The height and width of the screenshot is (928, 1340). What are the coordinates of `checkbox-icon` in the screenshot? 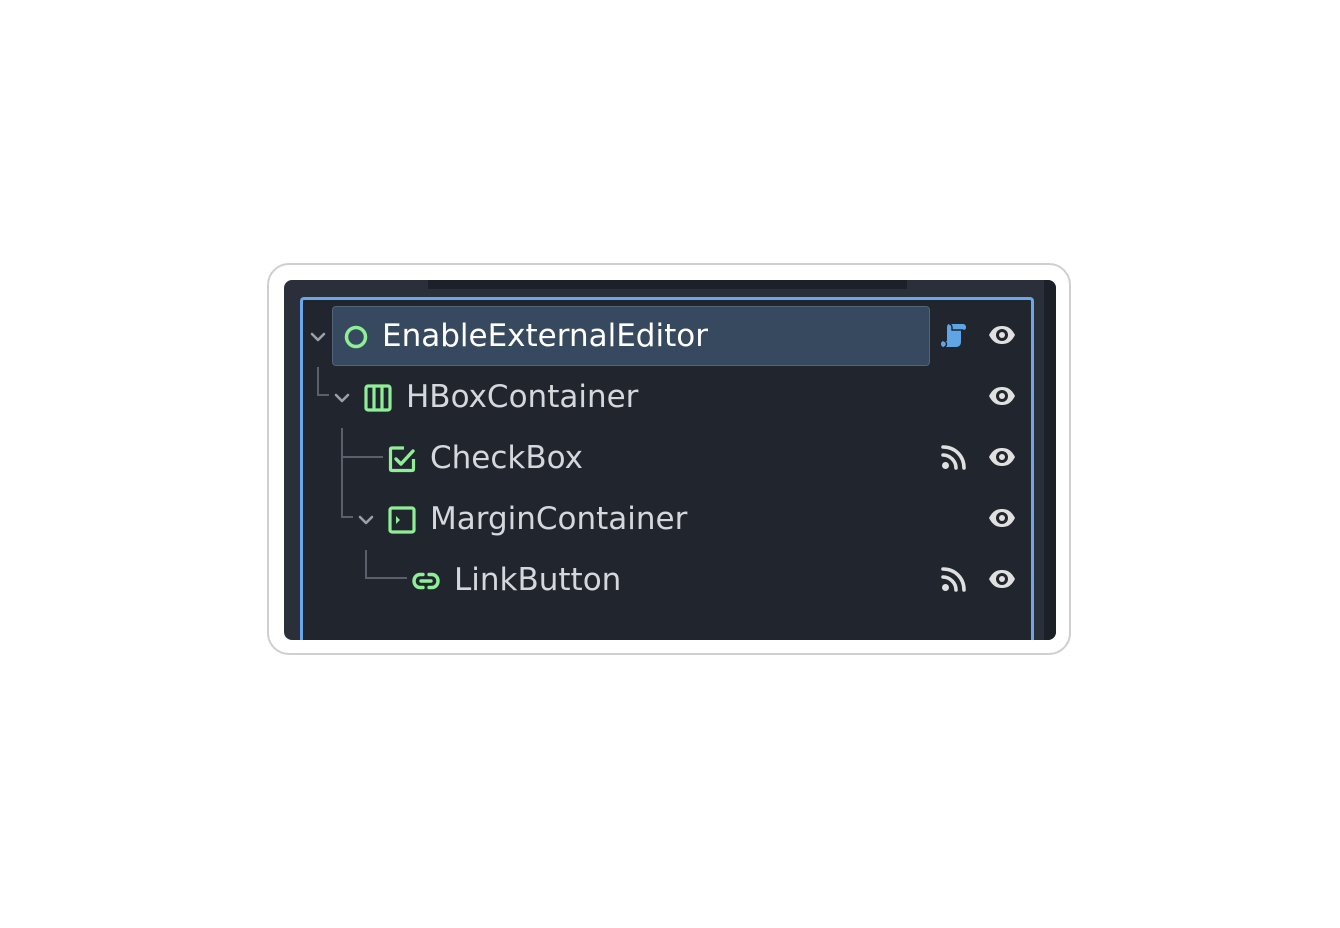 It's located at (402, 459).